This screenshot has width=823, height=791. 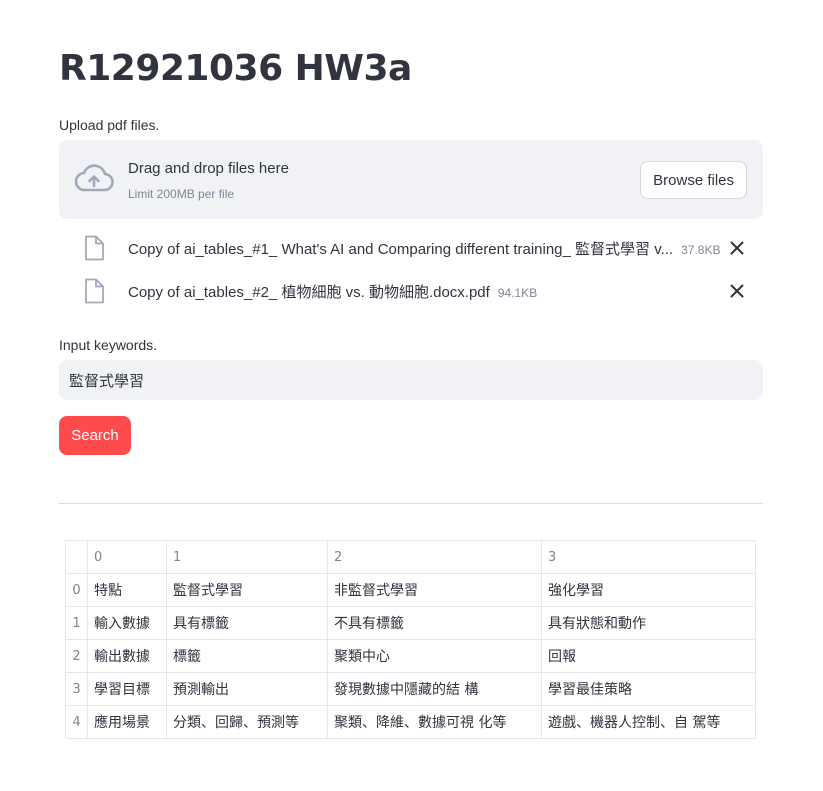 I want to click on table-cell: 具有標籤, so click(x=247, y=623).